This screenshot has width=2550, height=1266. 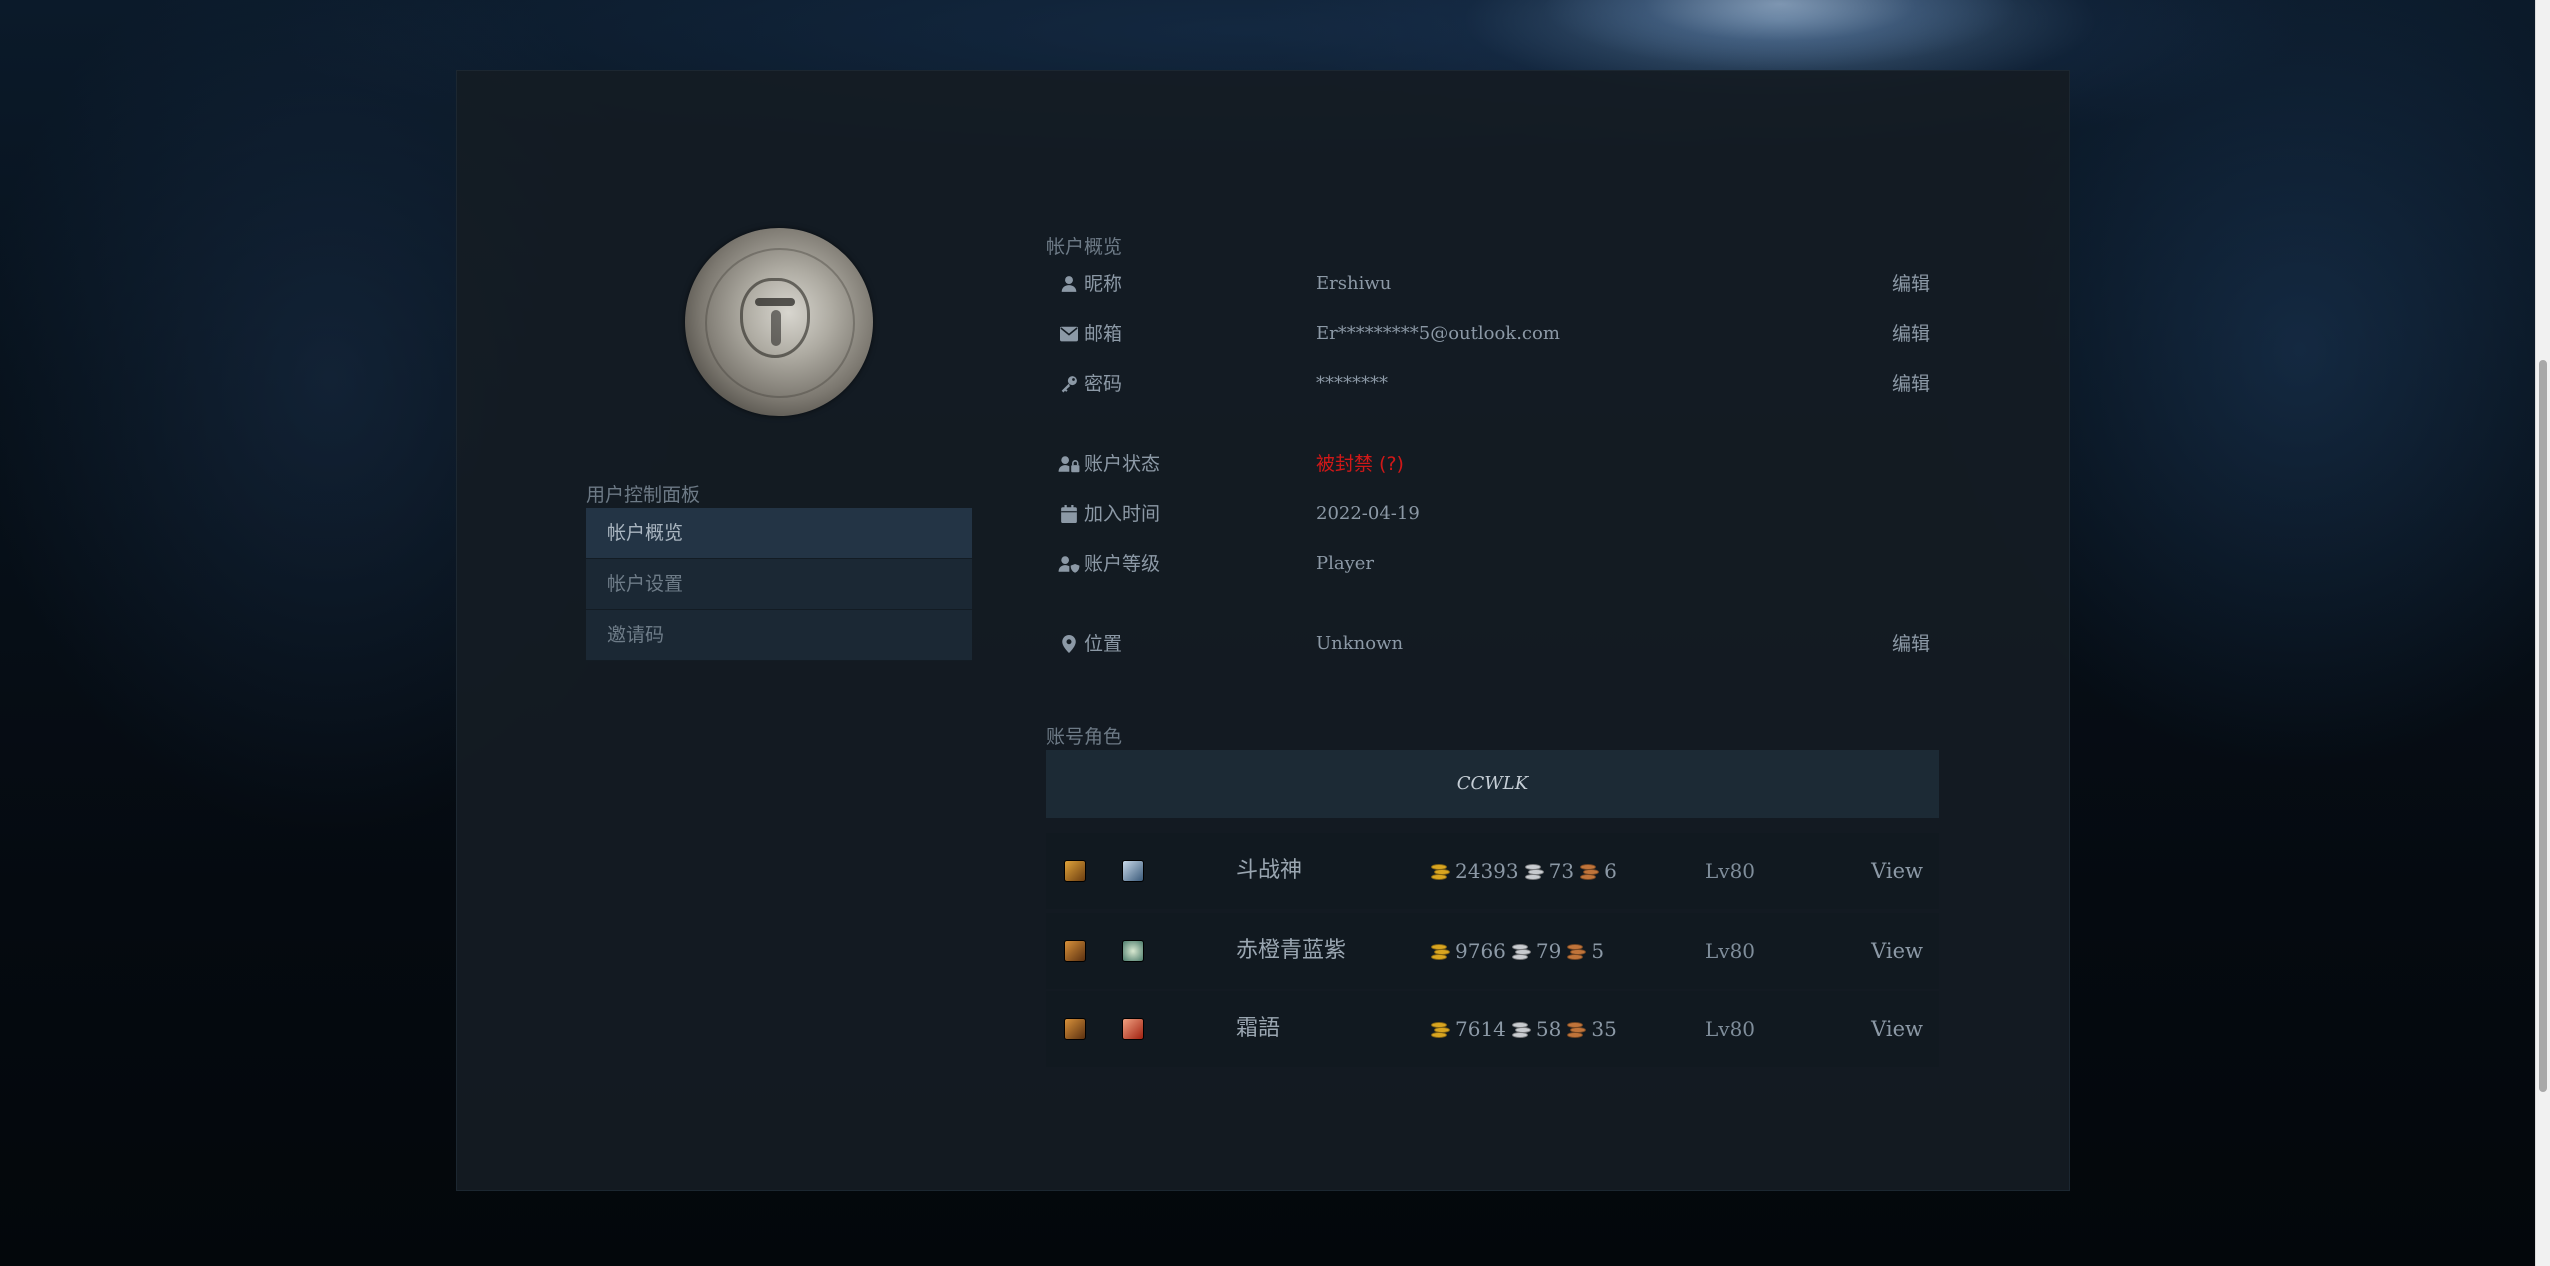 I want to click on sidebar-menu: 帐户概览 帐户设置 邀请码, so click(x=779, y=584).